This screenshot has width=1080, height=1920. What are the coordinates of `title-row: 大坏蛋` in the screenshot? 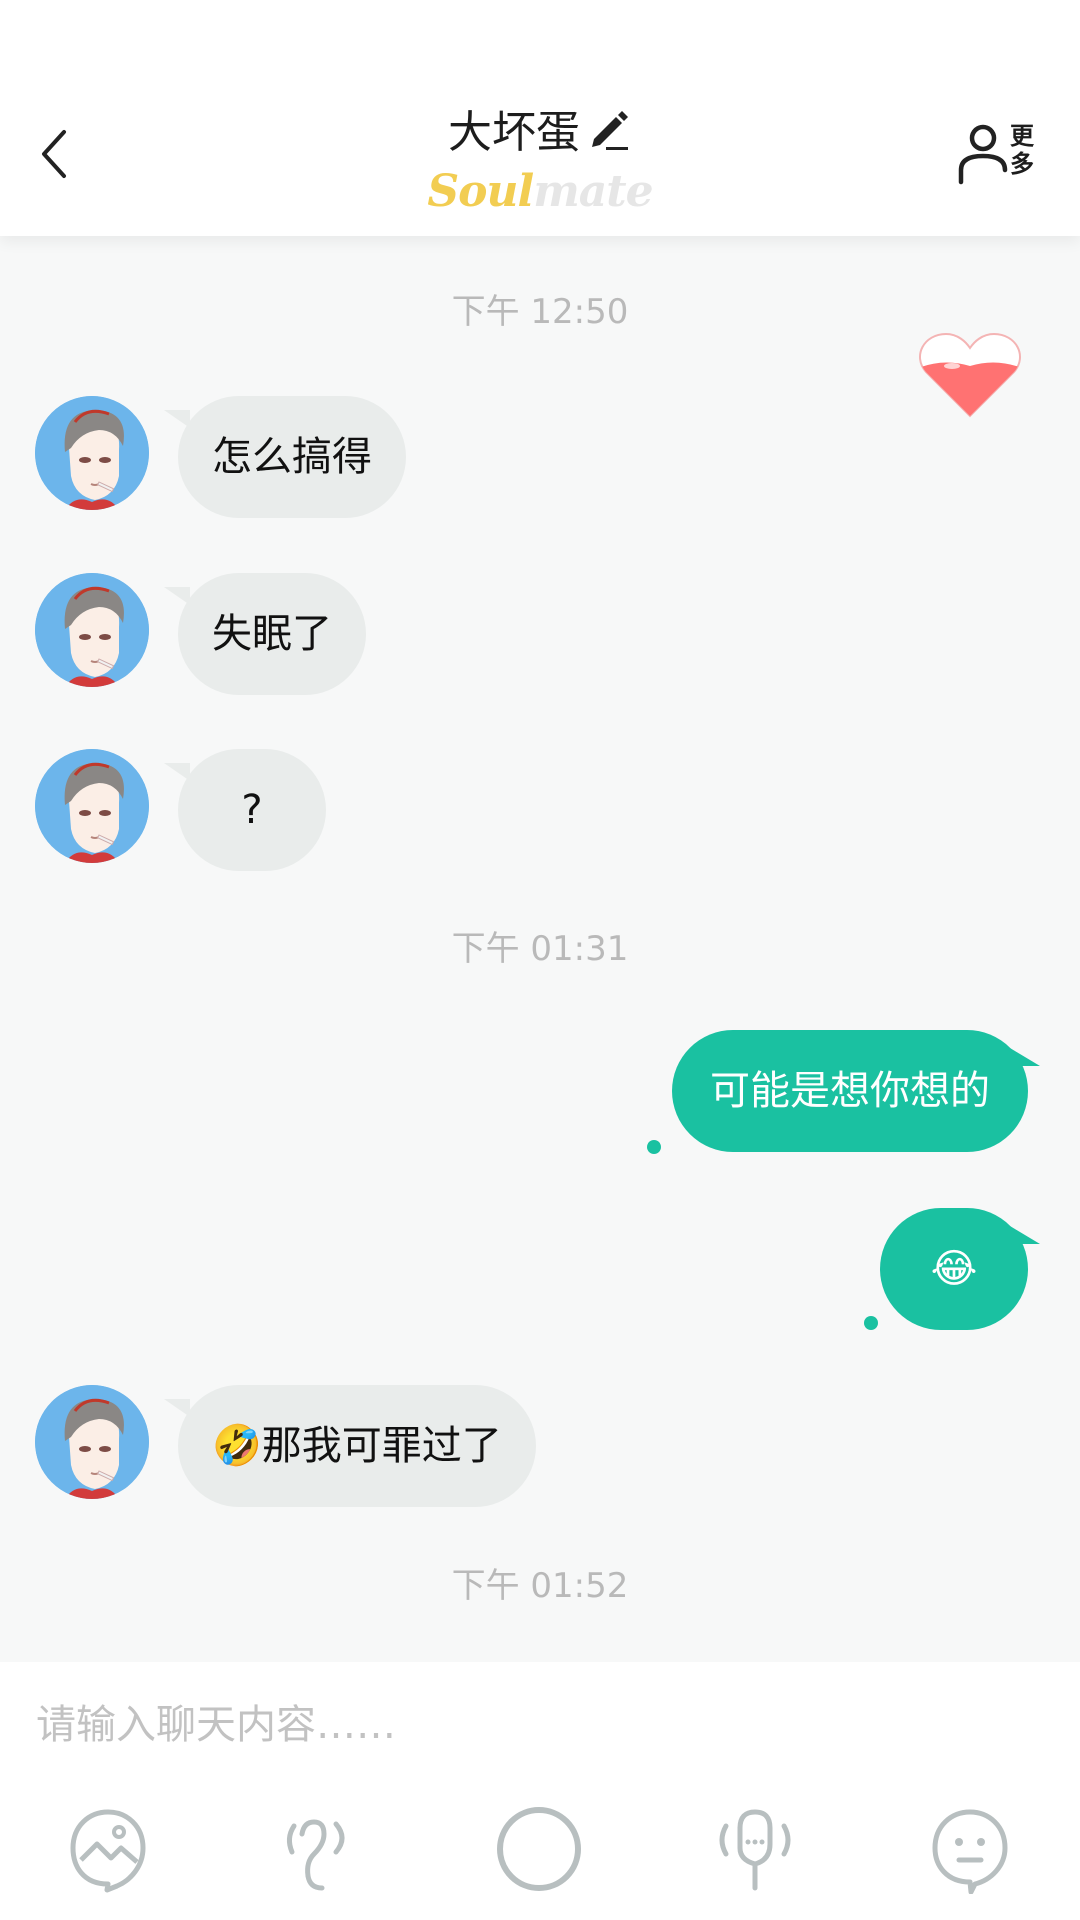 It's located at (540, 128).